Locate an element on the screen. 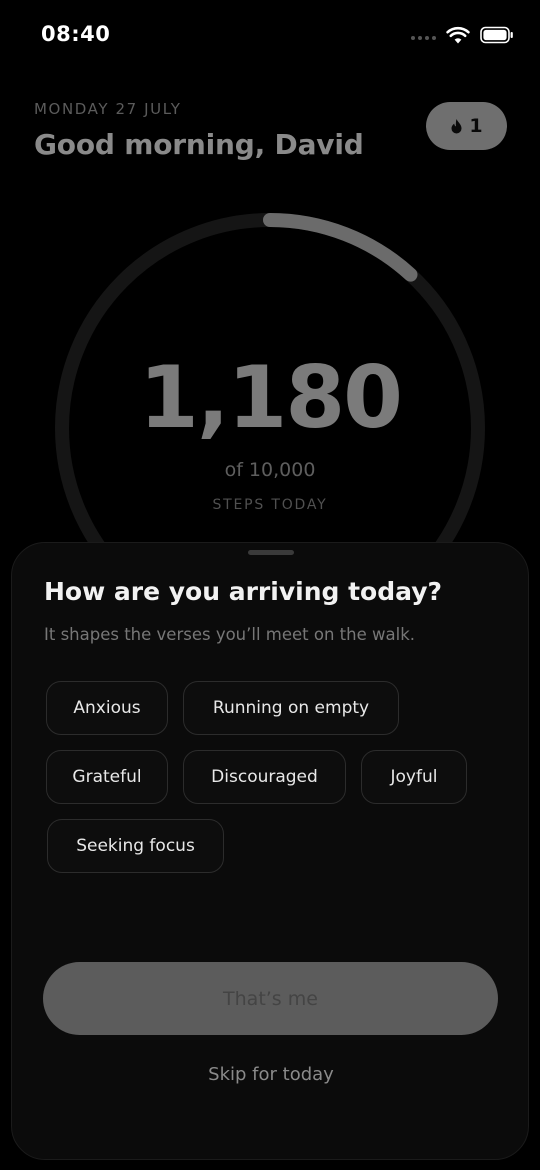  steps-goal: of 10,000 is located at coordinates (270, 470).